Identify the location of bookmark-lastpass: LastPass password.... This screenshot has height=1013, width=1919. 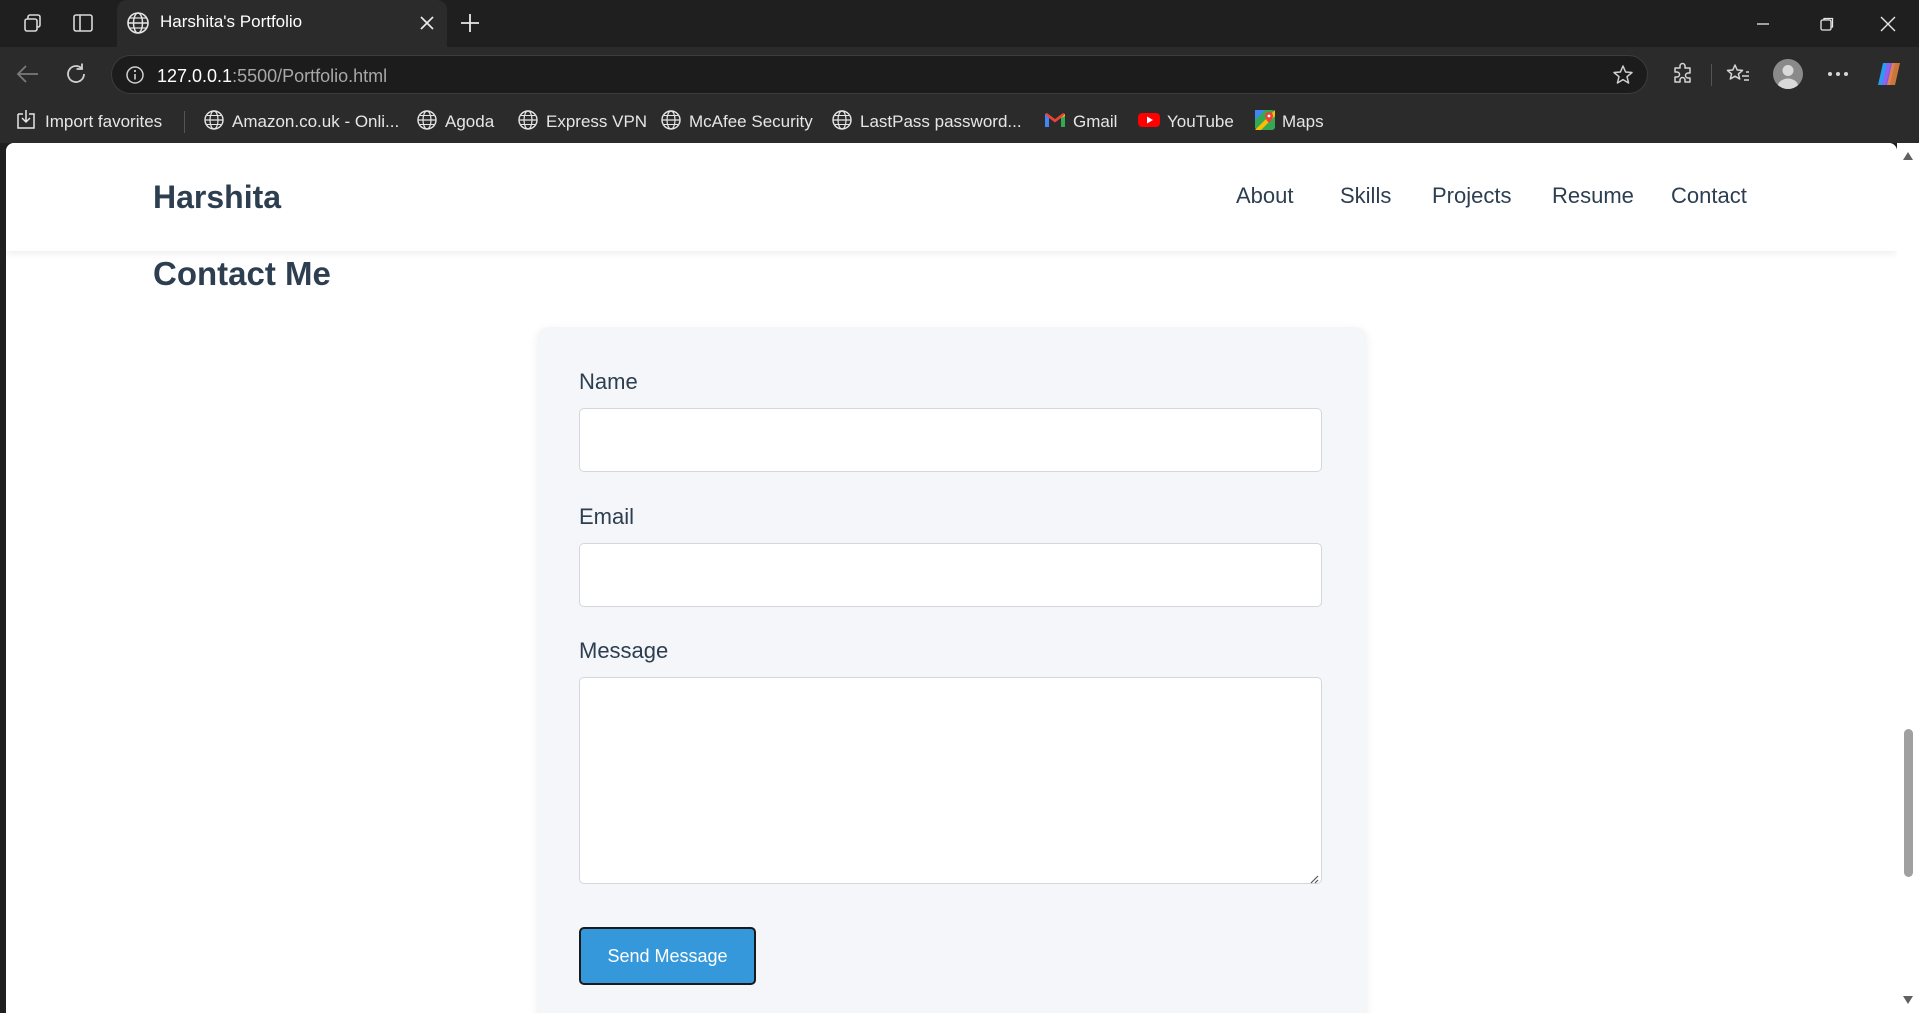
(926, 122).